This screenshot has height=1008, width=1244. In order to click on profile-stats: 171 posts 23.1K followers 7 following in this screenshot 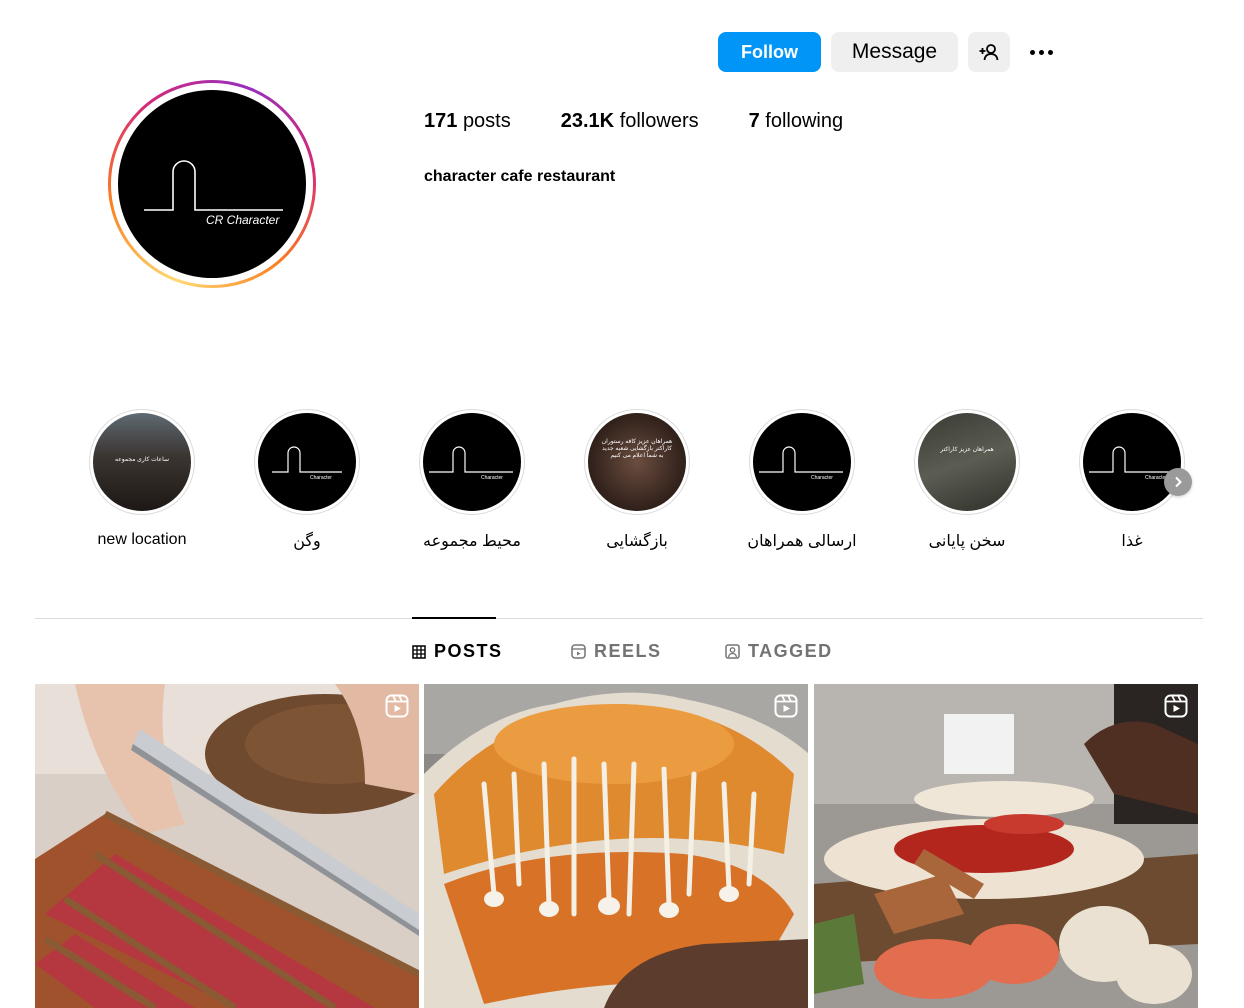, I will do `click(658, 121)`.